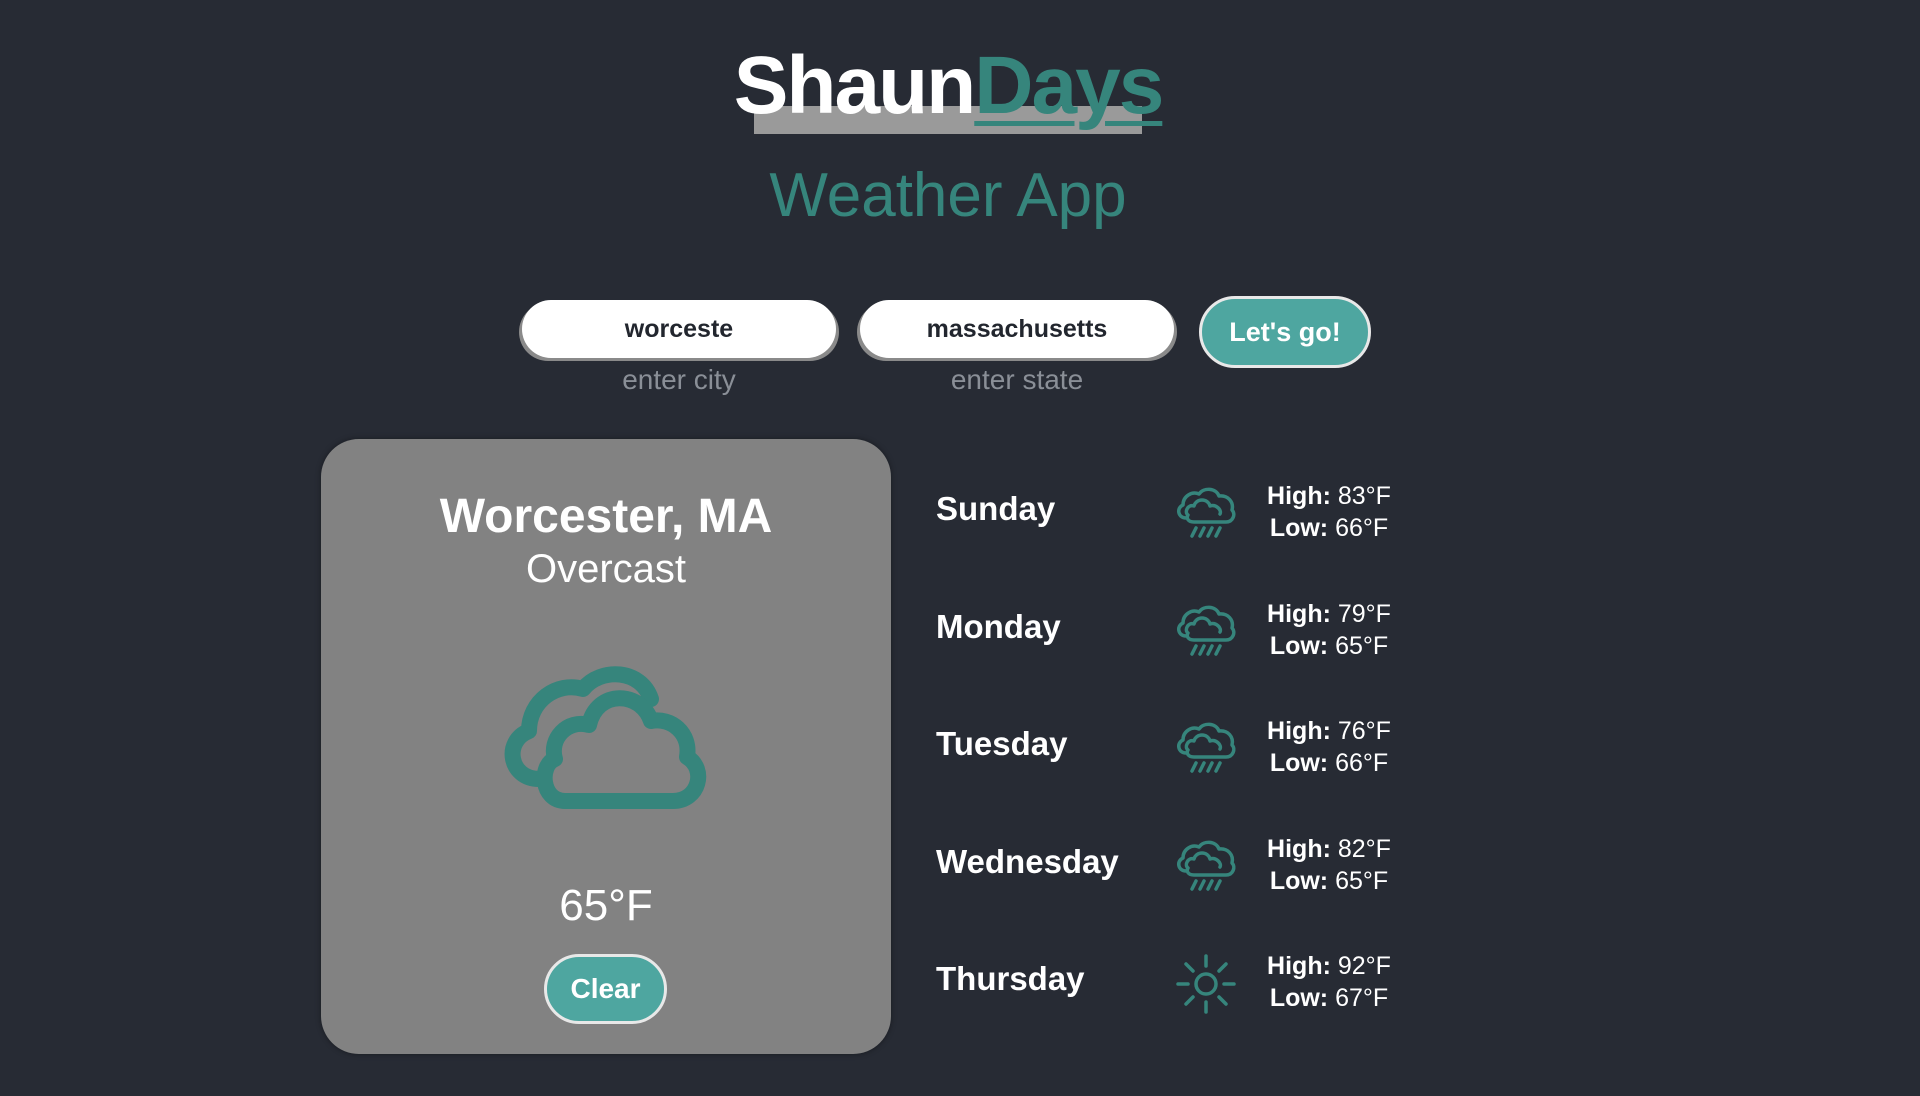 The width and height of the screenshot is (1920, 1096). What do you see at coordinates (855, 85) in the screenshot?
I see `brand-name-first: Shaun` at bounding box center [855, 85].